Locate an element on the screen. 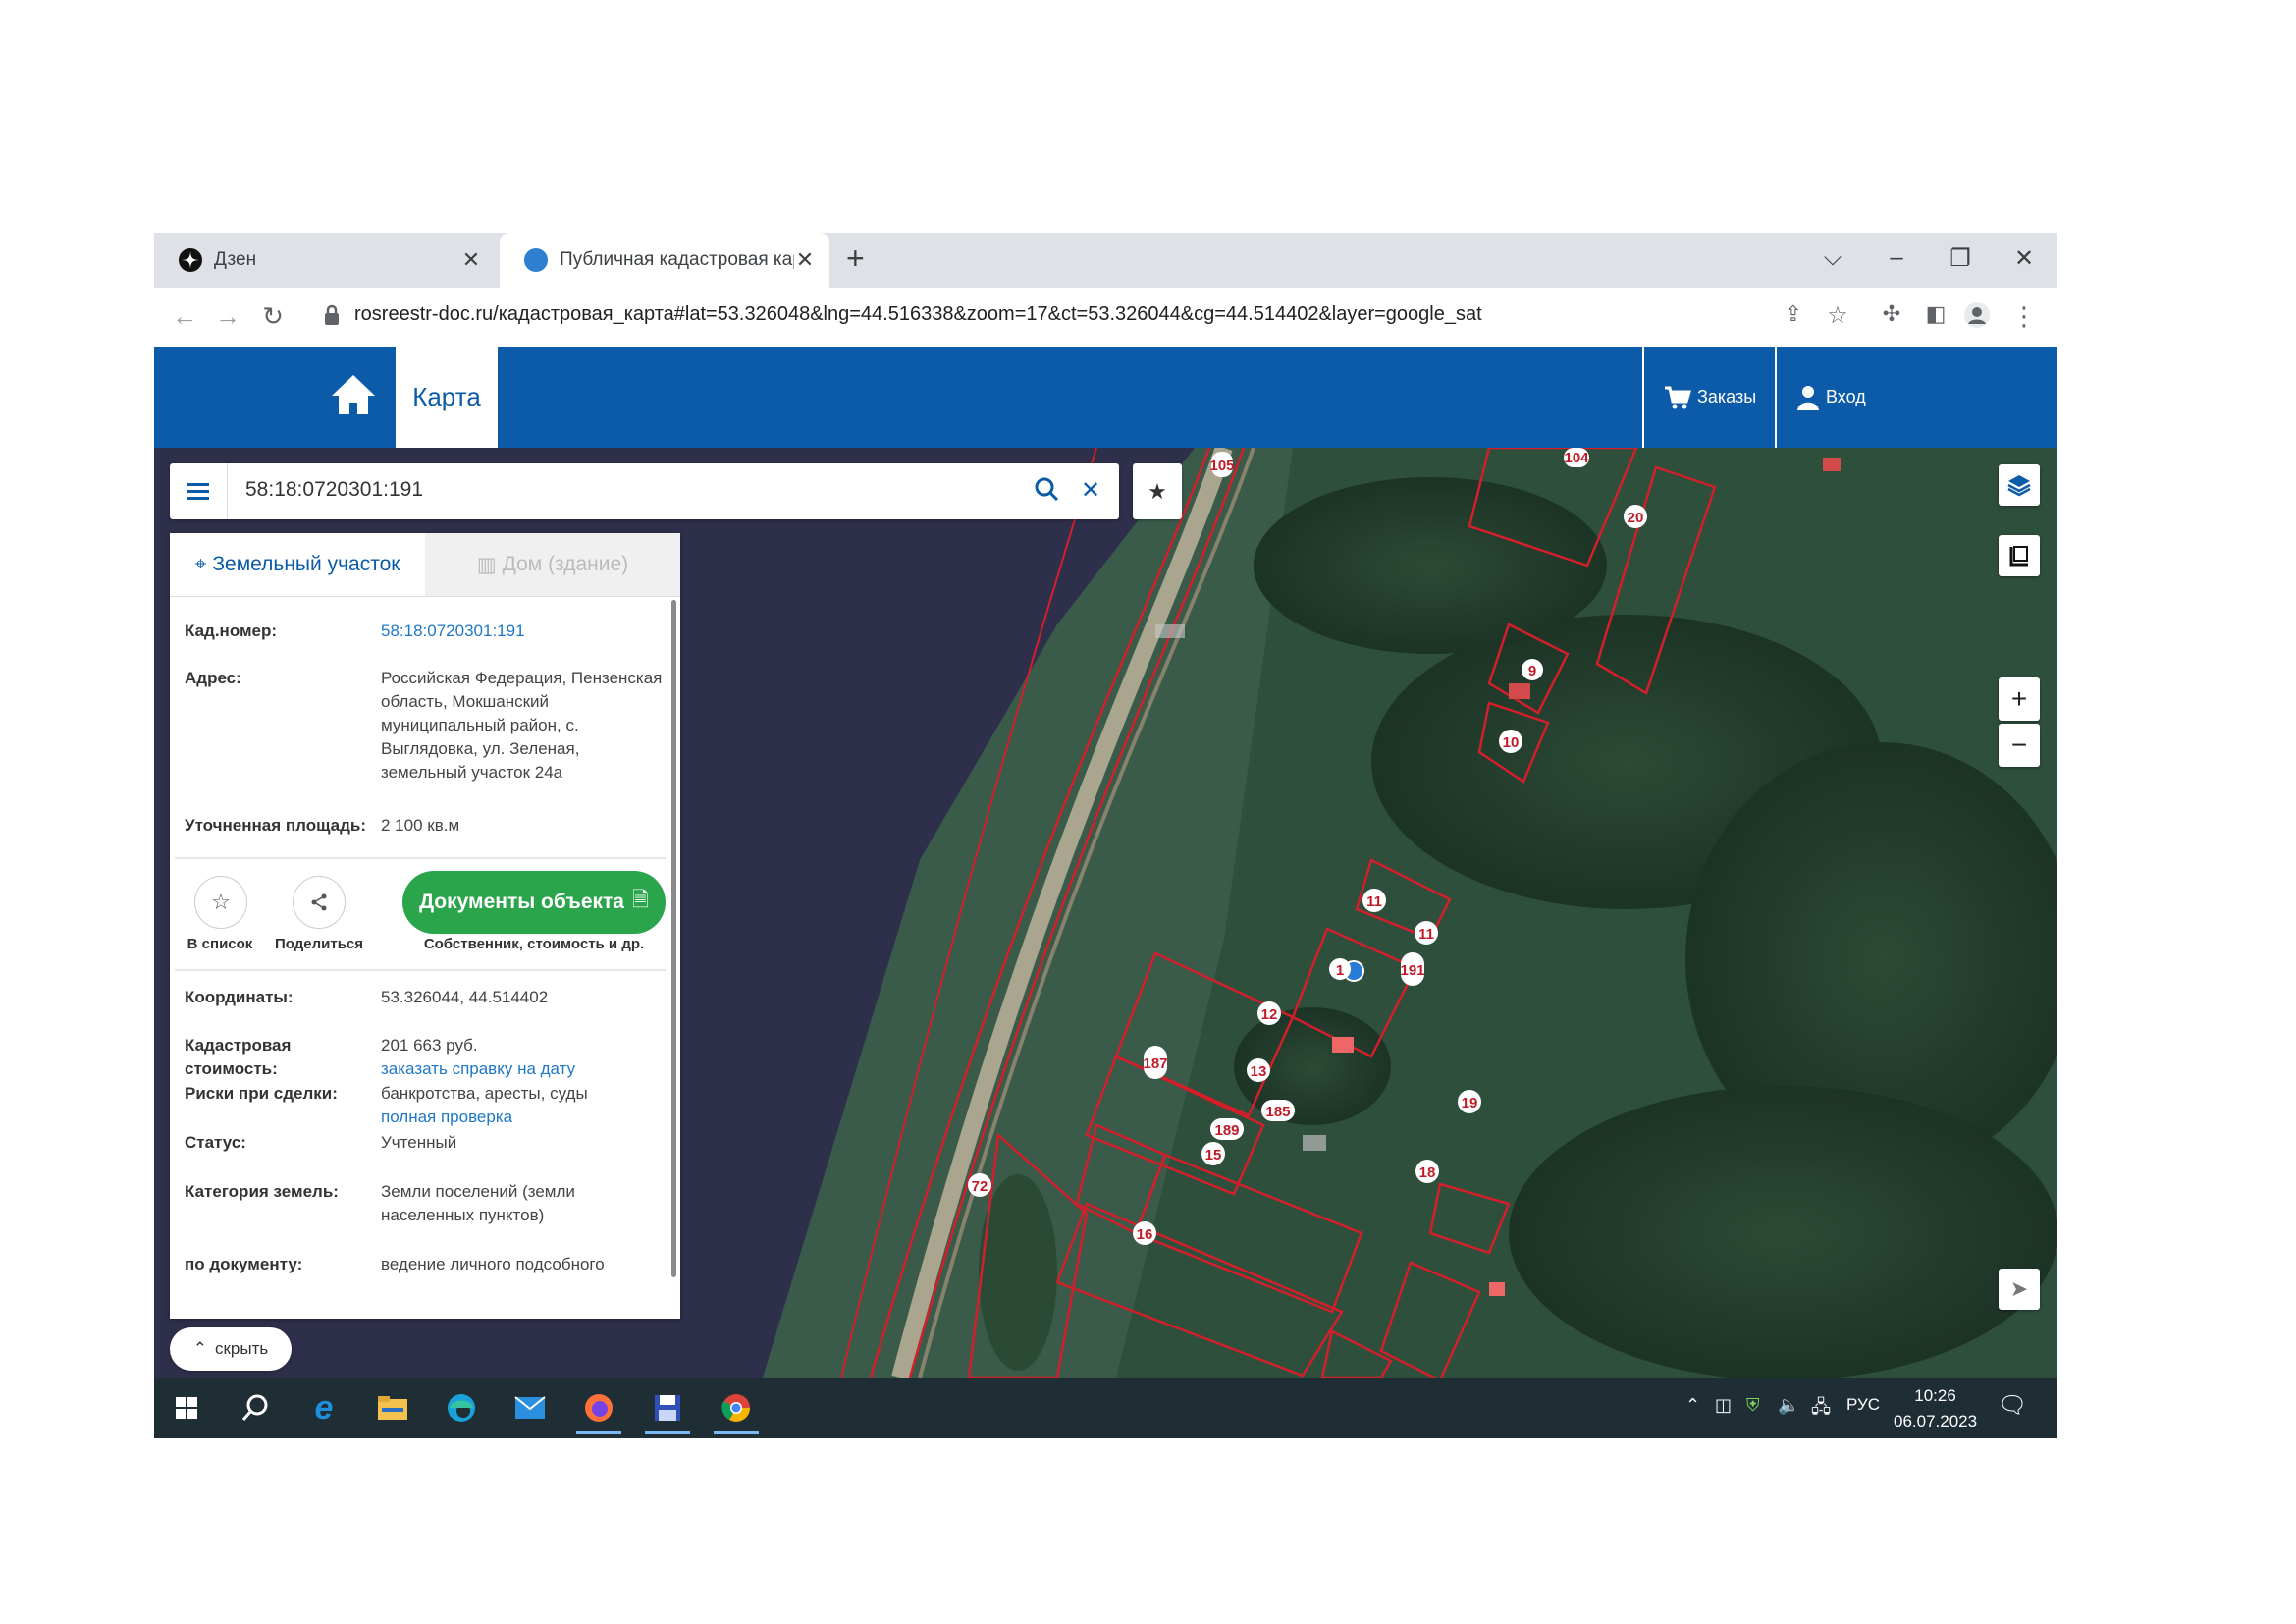 The image size is (2296, 1624). svg-text: 15 is located at coordinates (1213, 1155).